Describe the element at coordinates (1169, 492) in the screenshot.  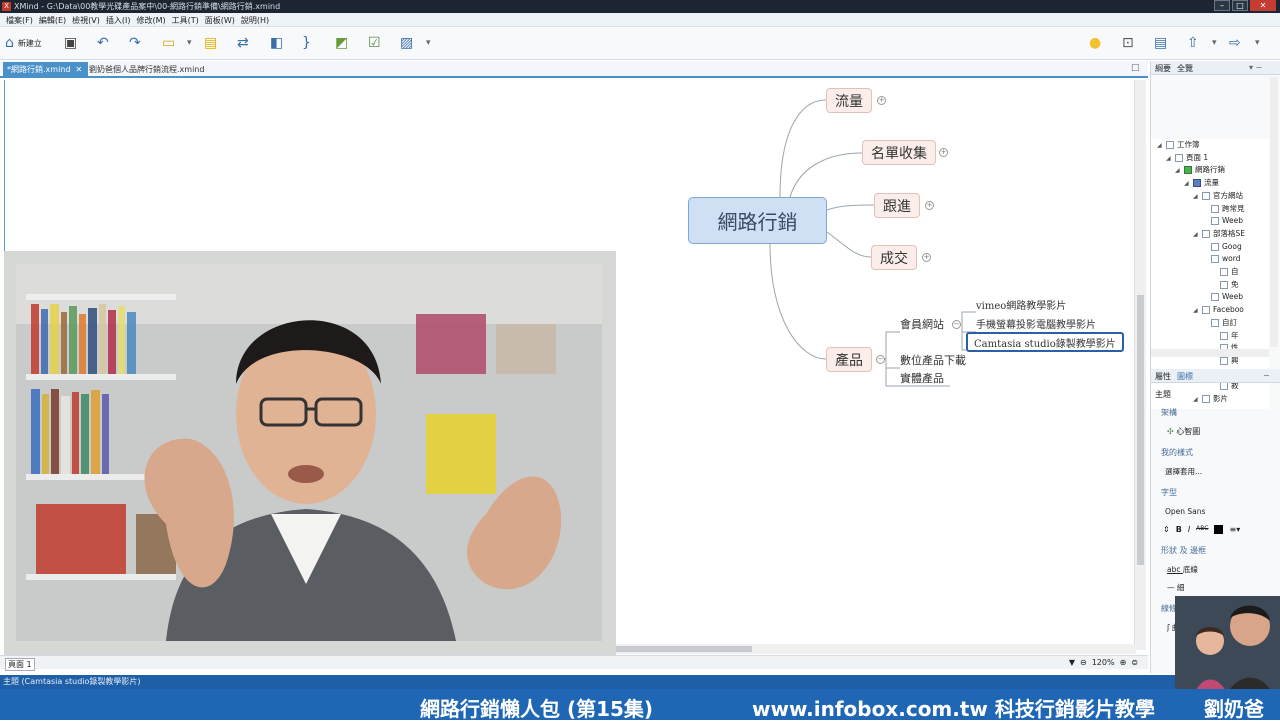
I see `font-label: 字型` at that location.